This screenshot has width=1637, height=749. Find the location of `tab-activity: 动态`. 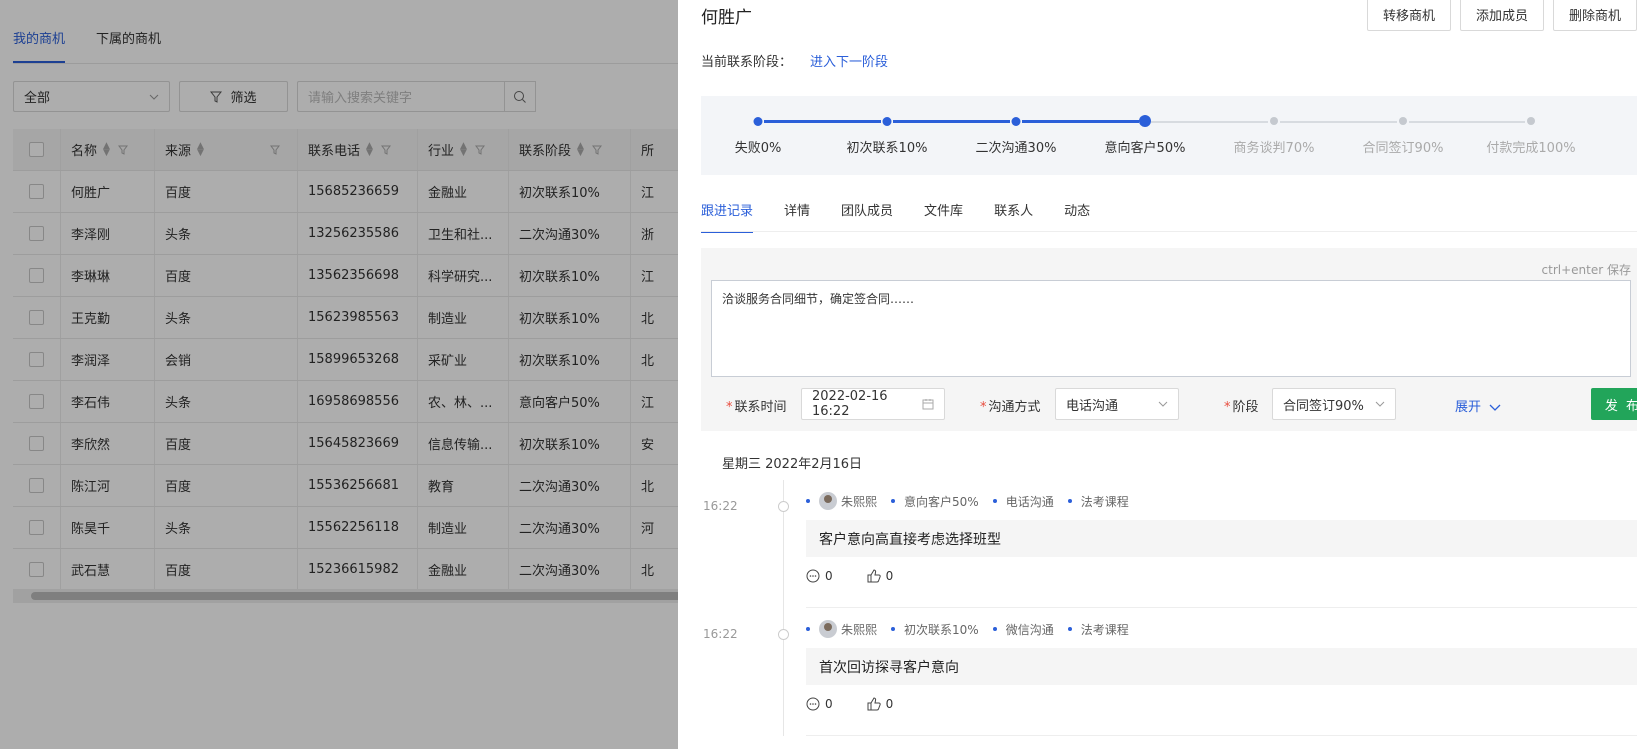

tab-activity: 动态 is located at coordinates (1077, 216).